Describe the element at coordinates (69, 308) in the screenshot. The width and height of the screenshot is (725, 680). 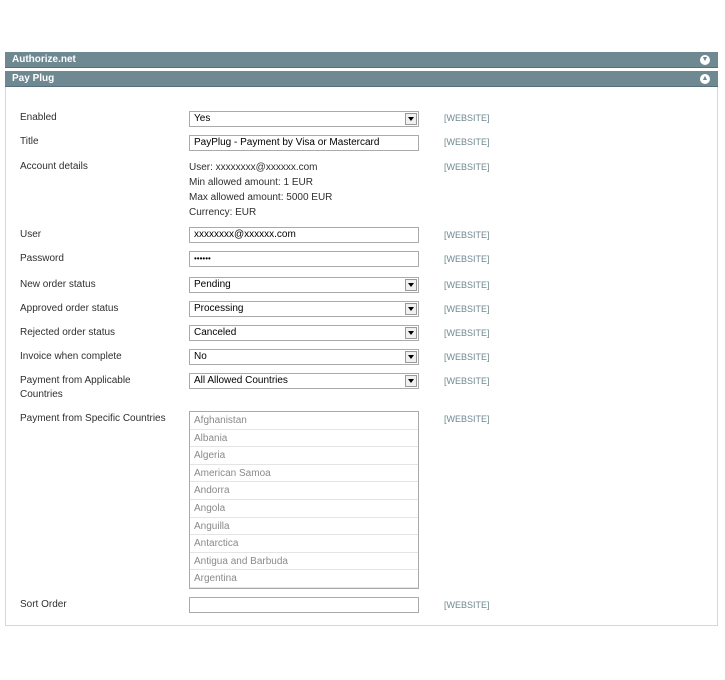
I see `approved-order-status-label: Approved order status` at that location.